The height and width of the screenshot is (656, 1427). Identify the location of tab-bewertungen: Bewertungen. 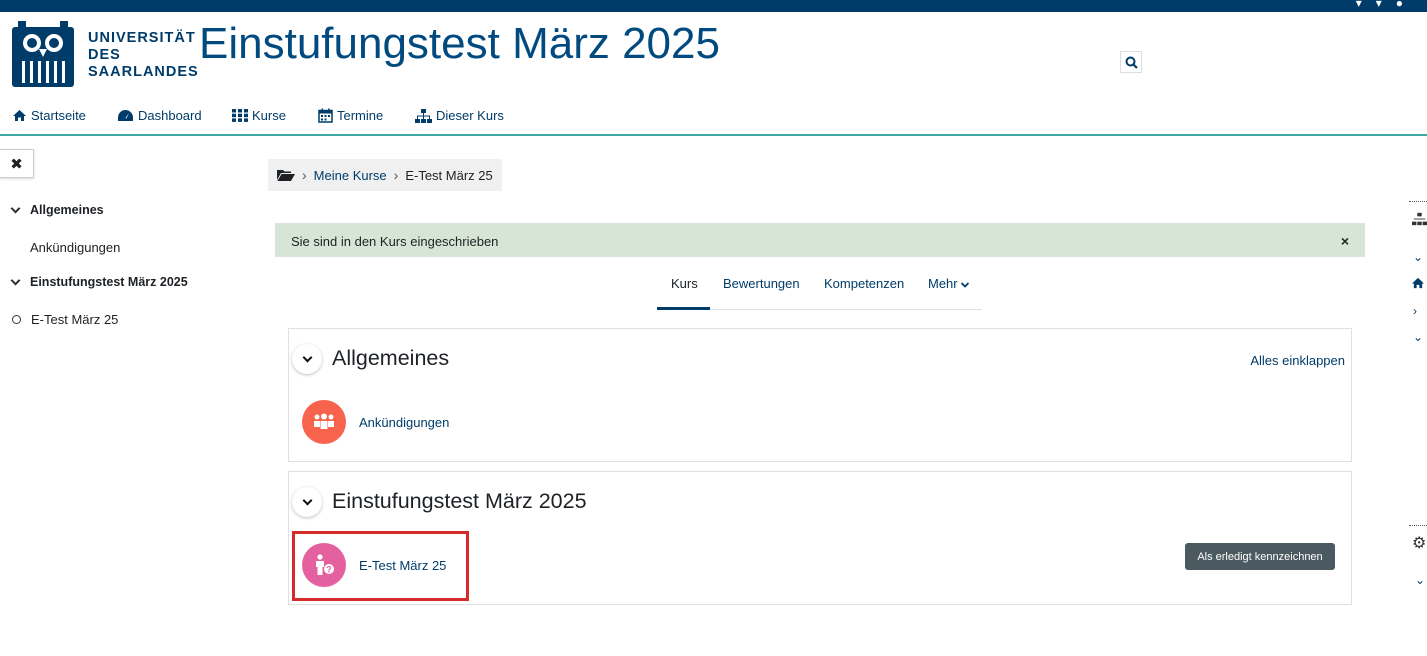
(761, 283).